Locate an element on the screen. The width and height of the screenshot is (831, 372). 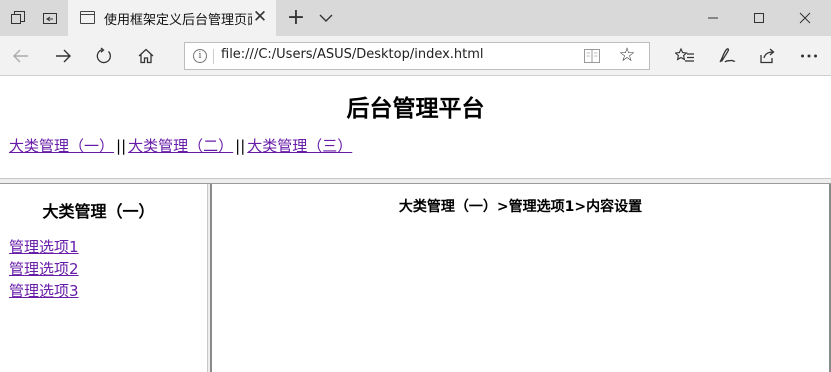
book-icon is located at coordinates (592, 56).